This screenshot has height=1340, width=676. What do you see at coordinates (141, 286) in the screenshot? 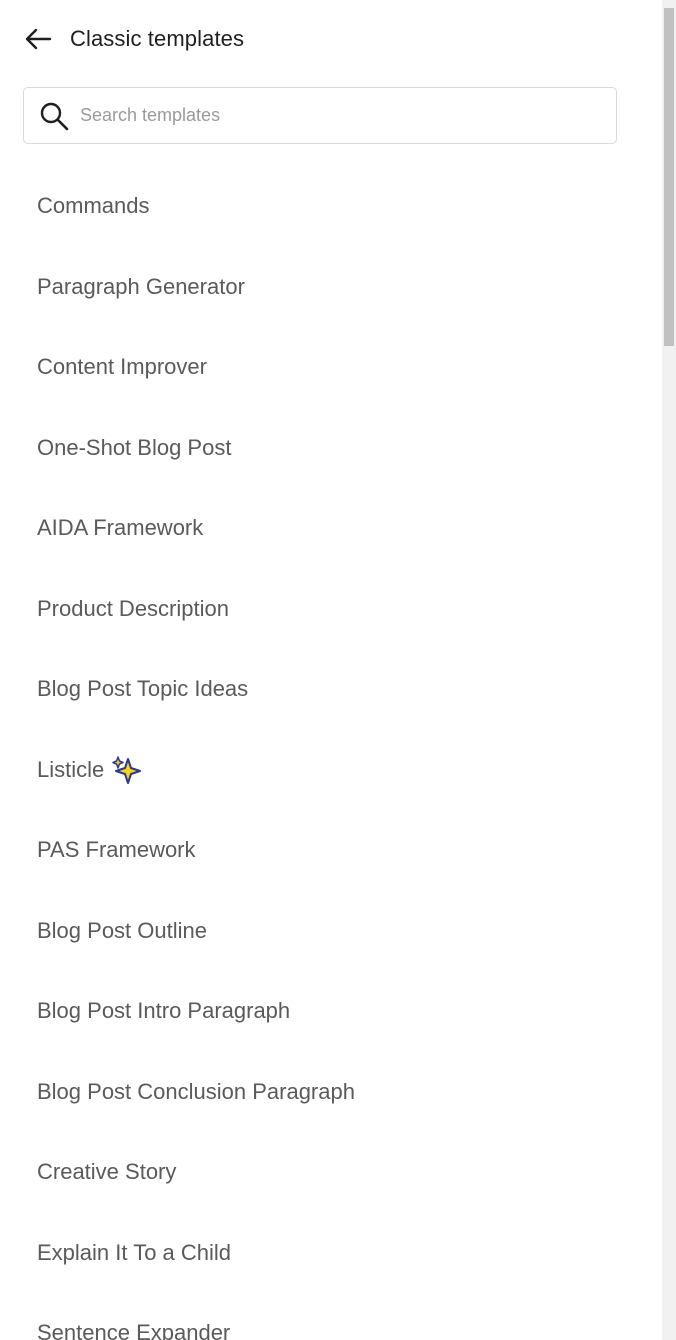
I see `template-item-label: Paragraph Generator` at bounding box center [141, 286].